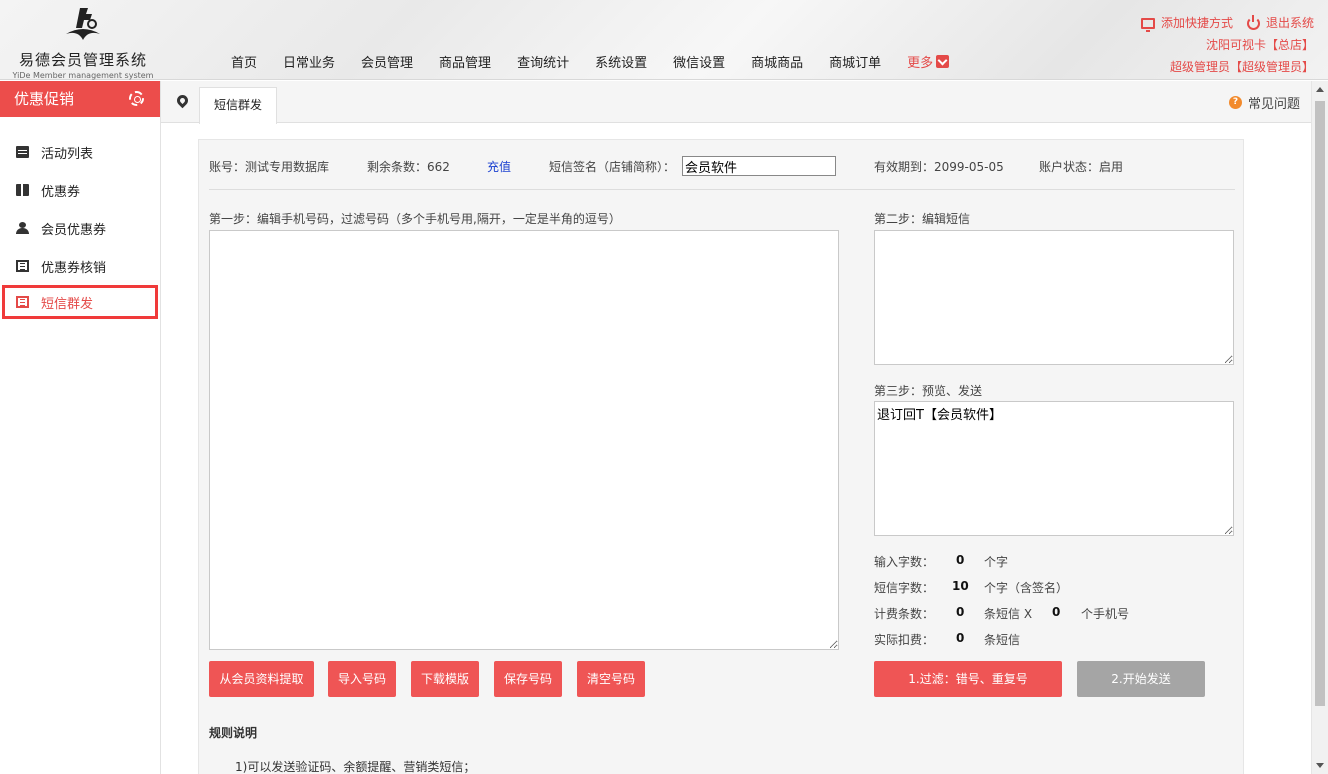 The width and height of the screenshot is (1328, 774). What do you see at coordinates (1253, 22) in the screenshot?
I see `power-icon` at bounding box center [1253, 22].